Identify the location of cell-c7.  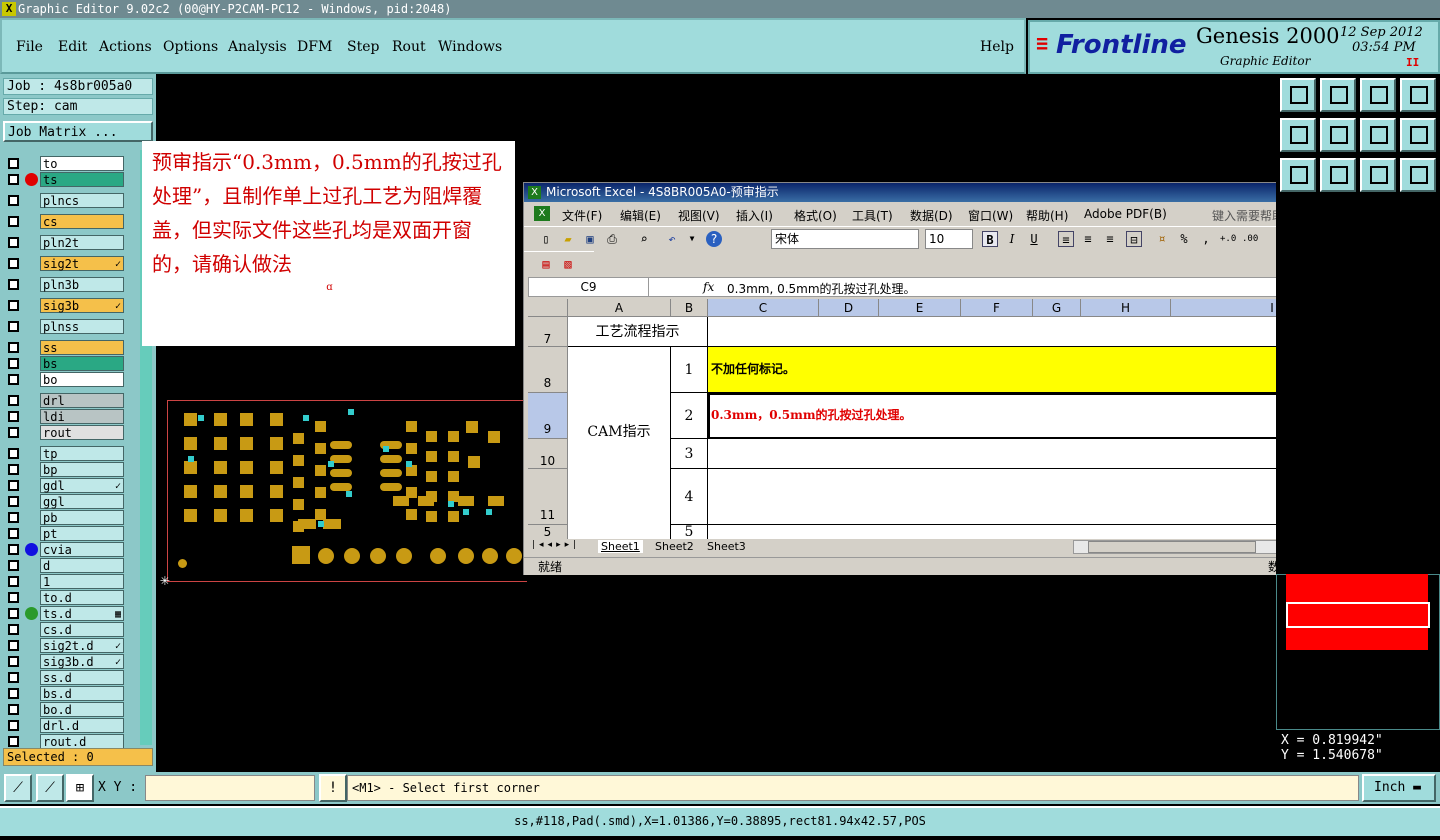
(1041, 332).